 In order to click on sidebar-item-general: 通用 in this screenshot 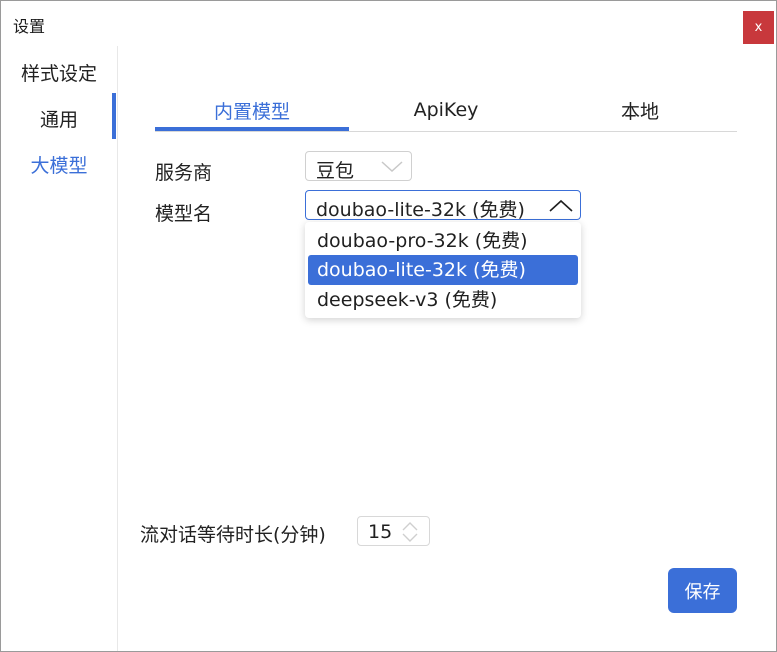, I will do `click(59, 118)`.